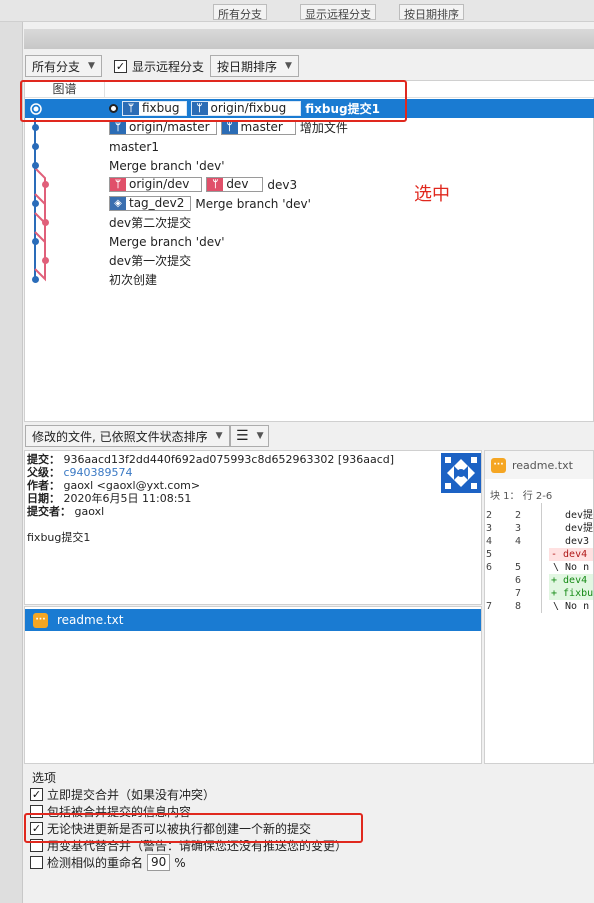 This screenshot has height=903, width=594. What do you see at coordinates (156, 184) in the screenshot?
I see `remote-branch-ref: ᛘ origin/dev` at bounding box center [156, 184].